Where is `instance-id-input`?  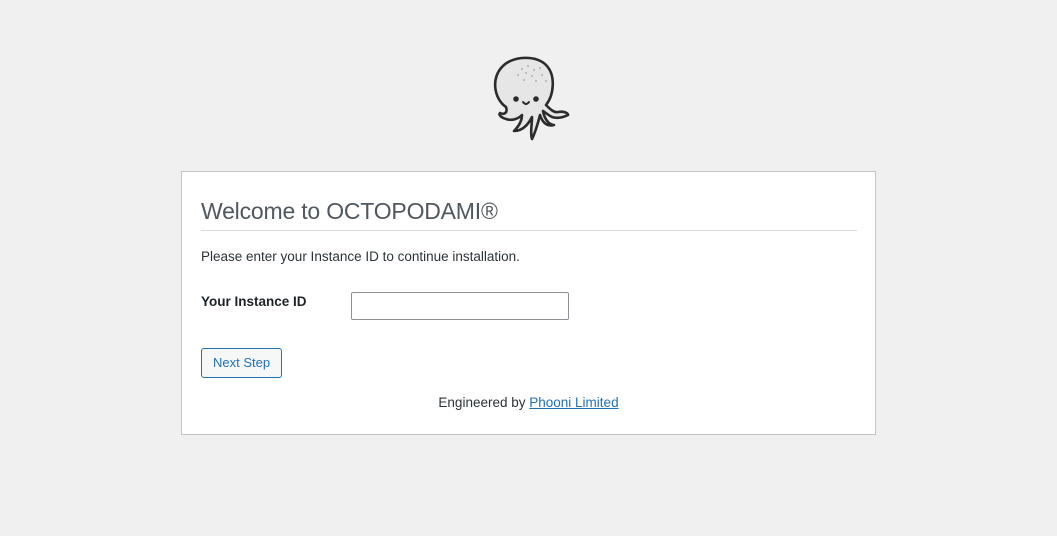 instance-id-input is located at coordinates (460, 306).